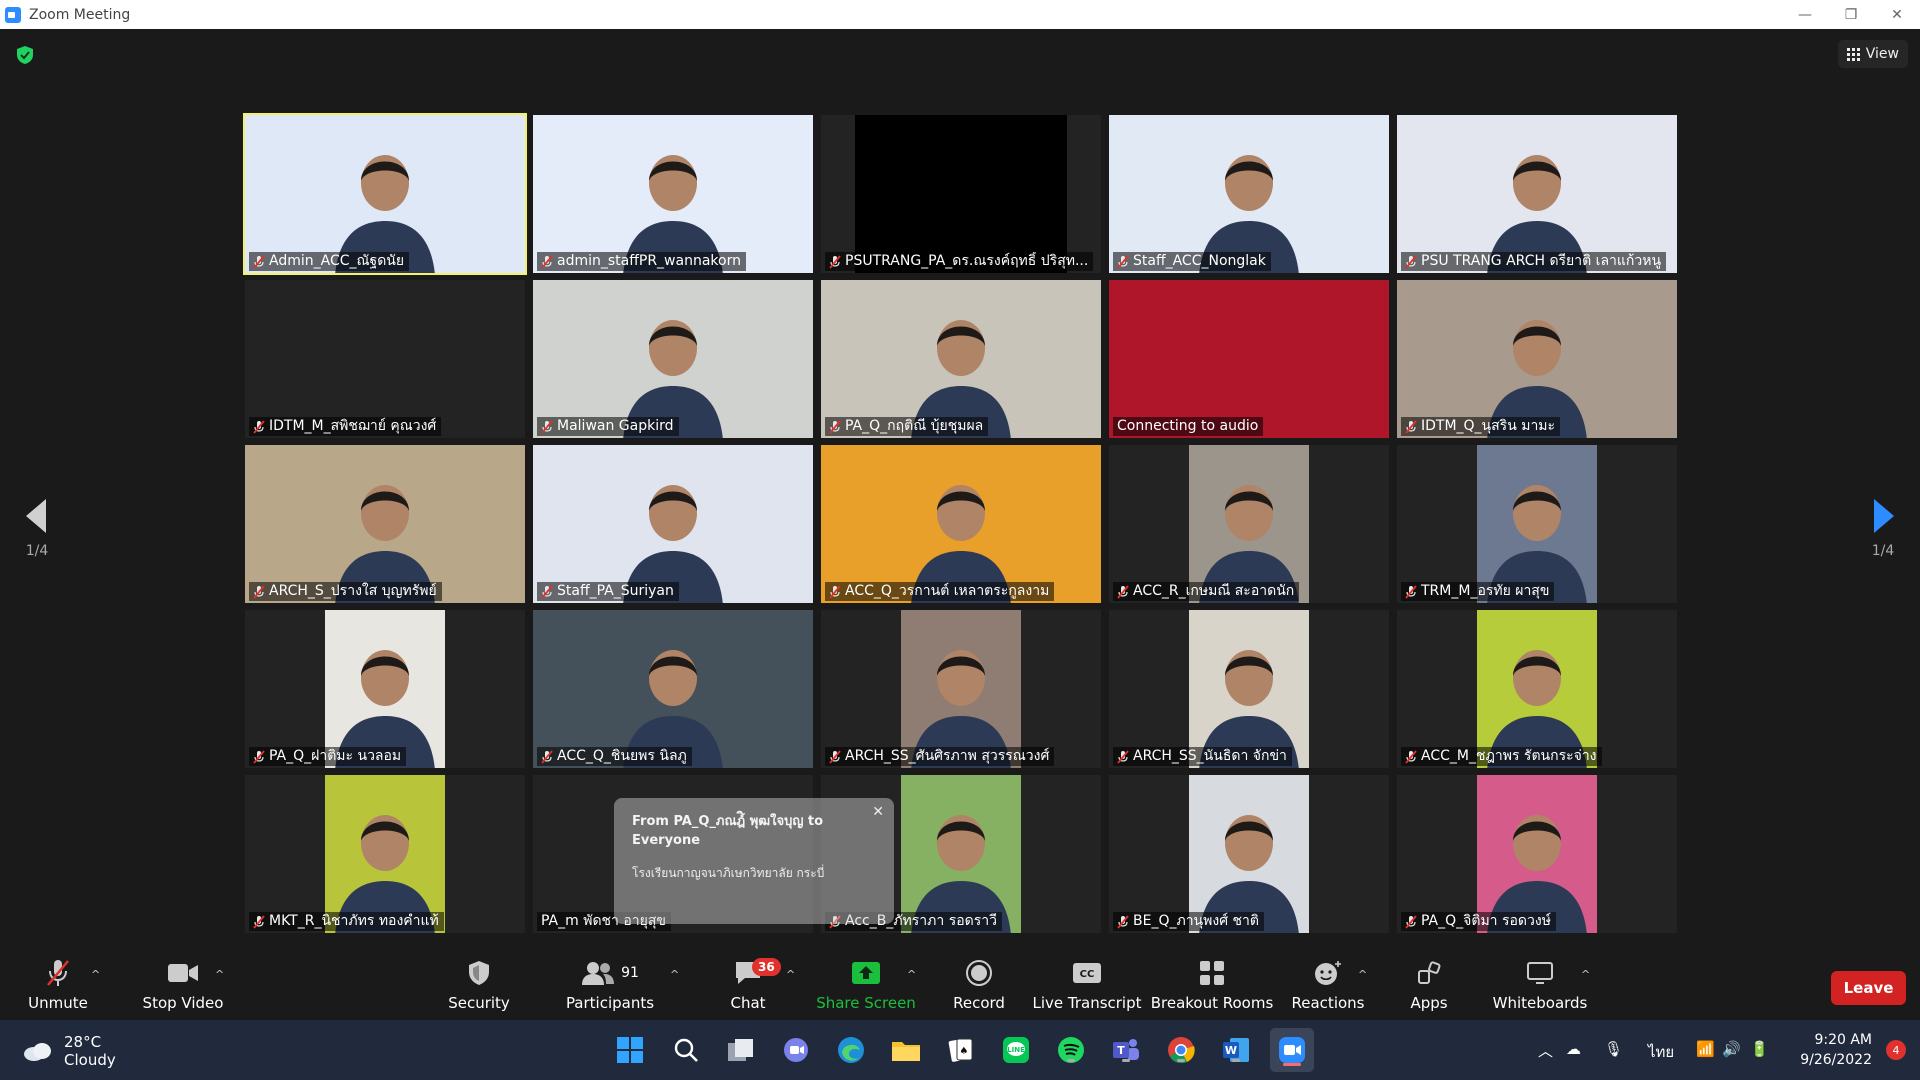  What do you see at coordinates (1126, 1050) in the screenshot?
I see `teams-button: T` at bounding box center [1126, 1050].